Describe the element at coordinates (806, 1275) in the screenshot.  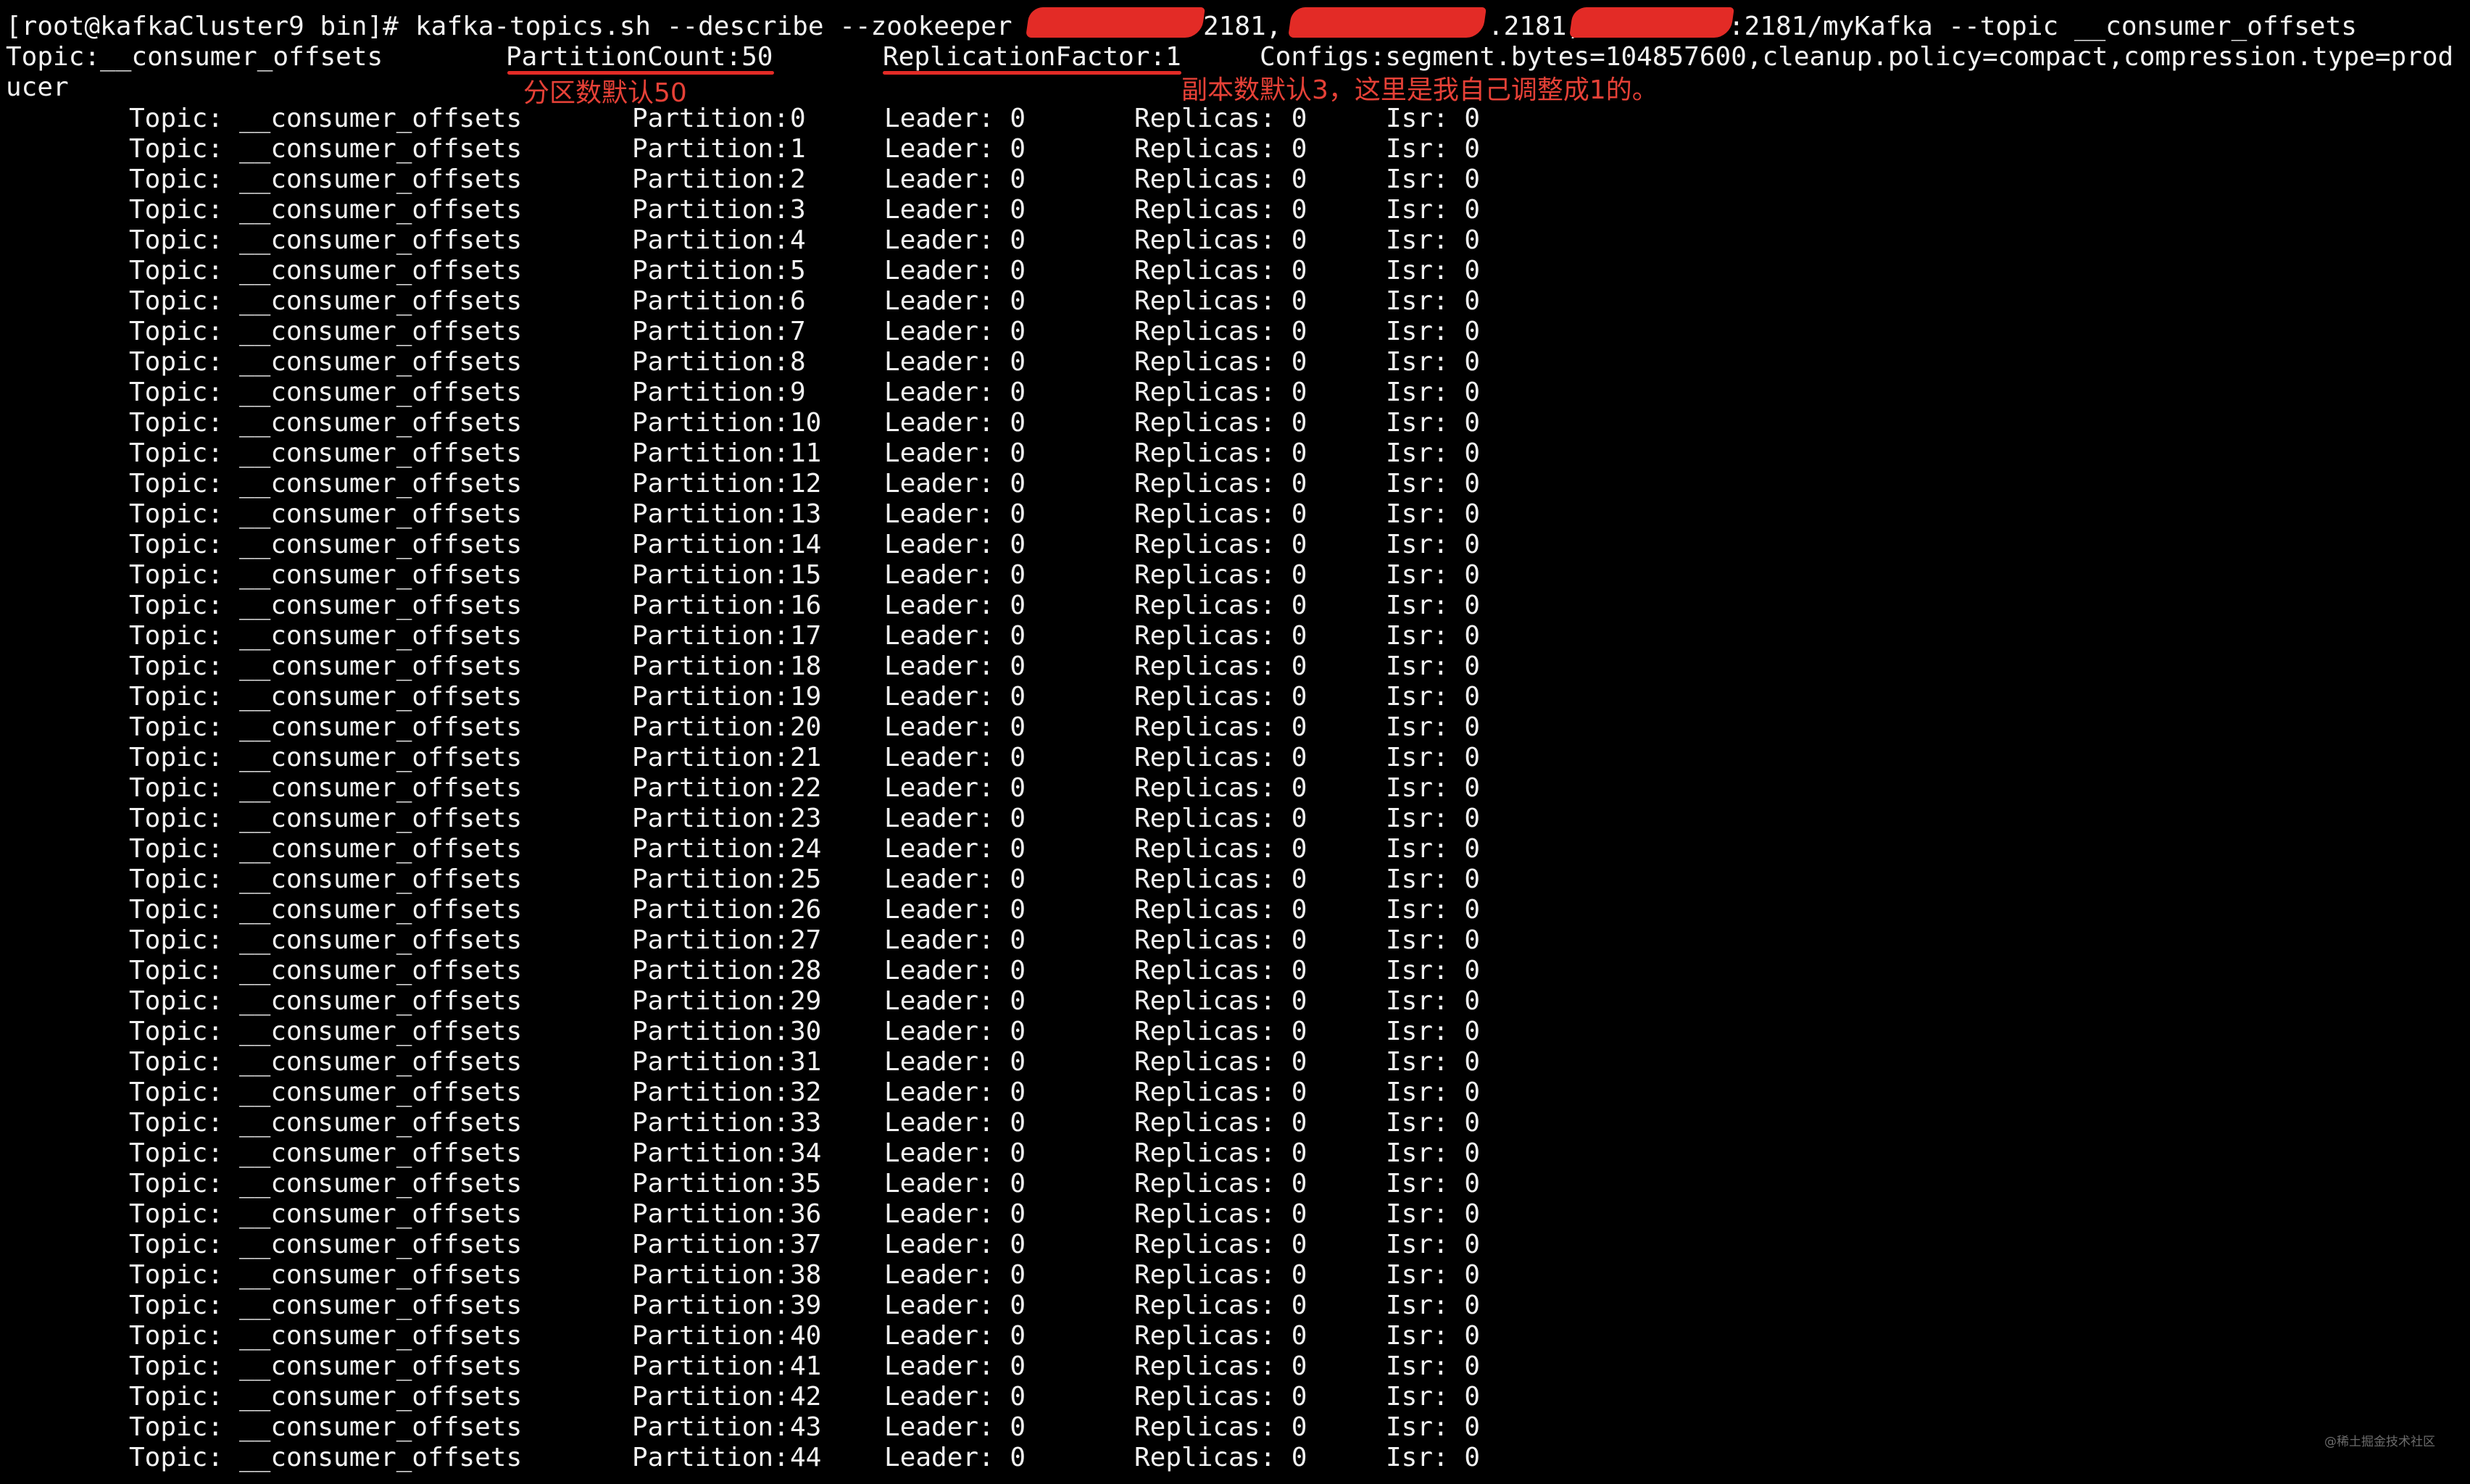
I see `row-partition-number: 38` at that location.